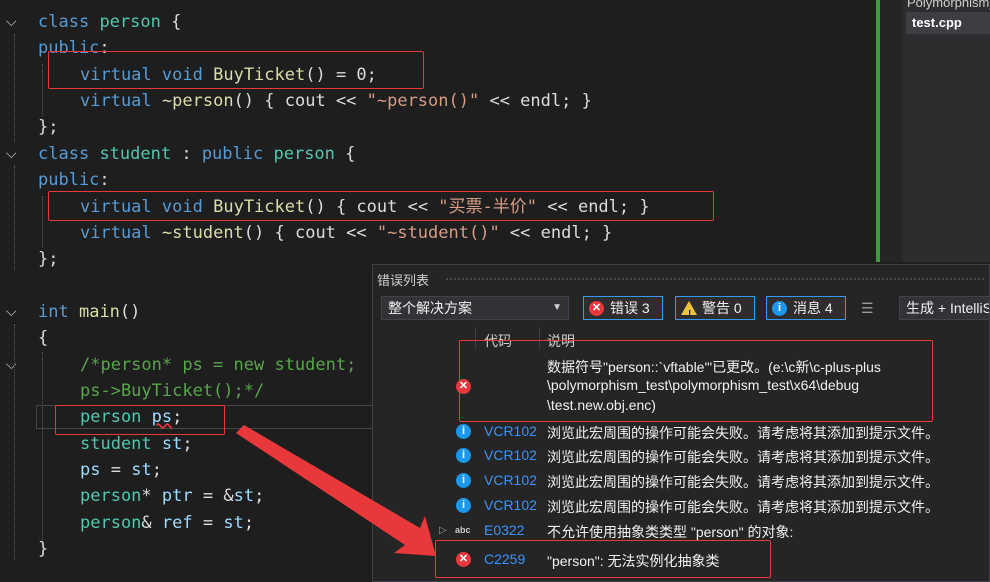 This screenshot has height=582, width=990. I want to click on filter-icon: ☰, so click(867, 308).